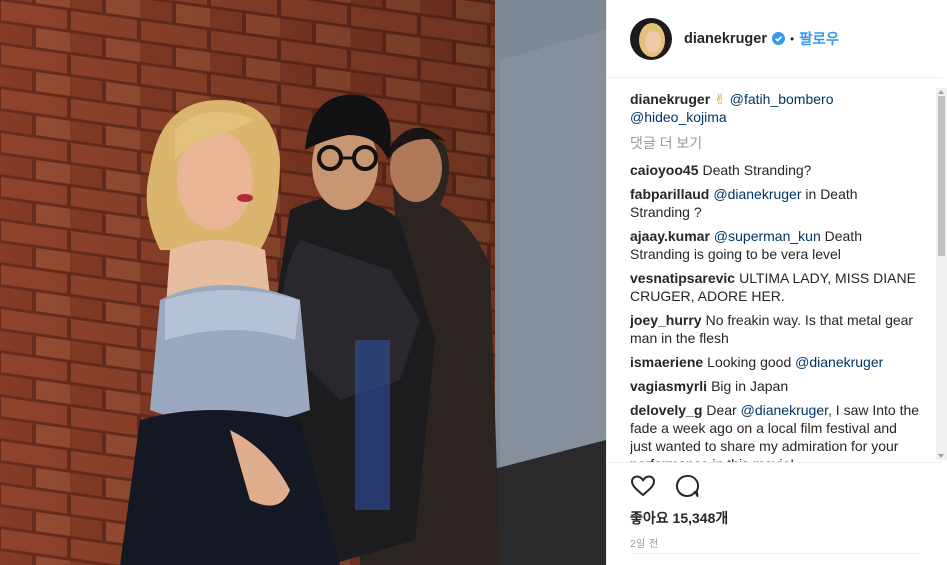  Describe the element at coordinates (666, 410) in the screenshot. I see `comment-username: delovely_g` at that location.